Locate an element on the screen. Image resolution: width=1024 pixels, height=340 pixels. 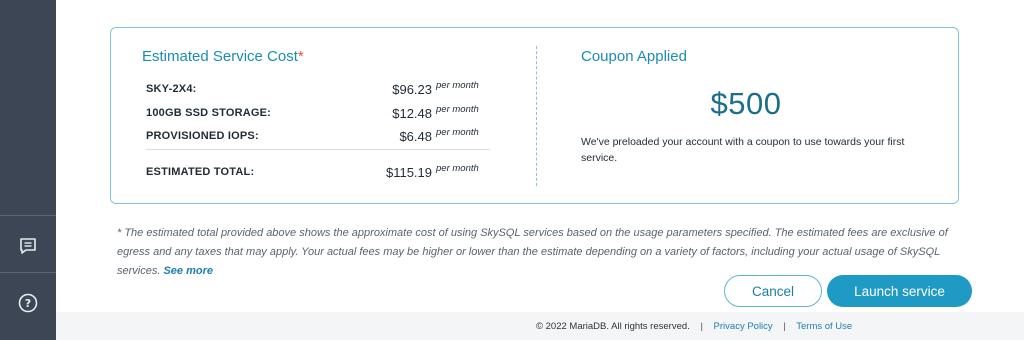
help-icon: ? is located at coordinates (28, 303).